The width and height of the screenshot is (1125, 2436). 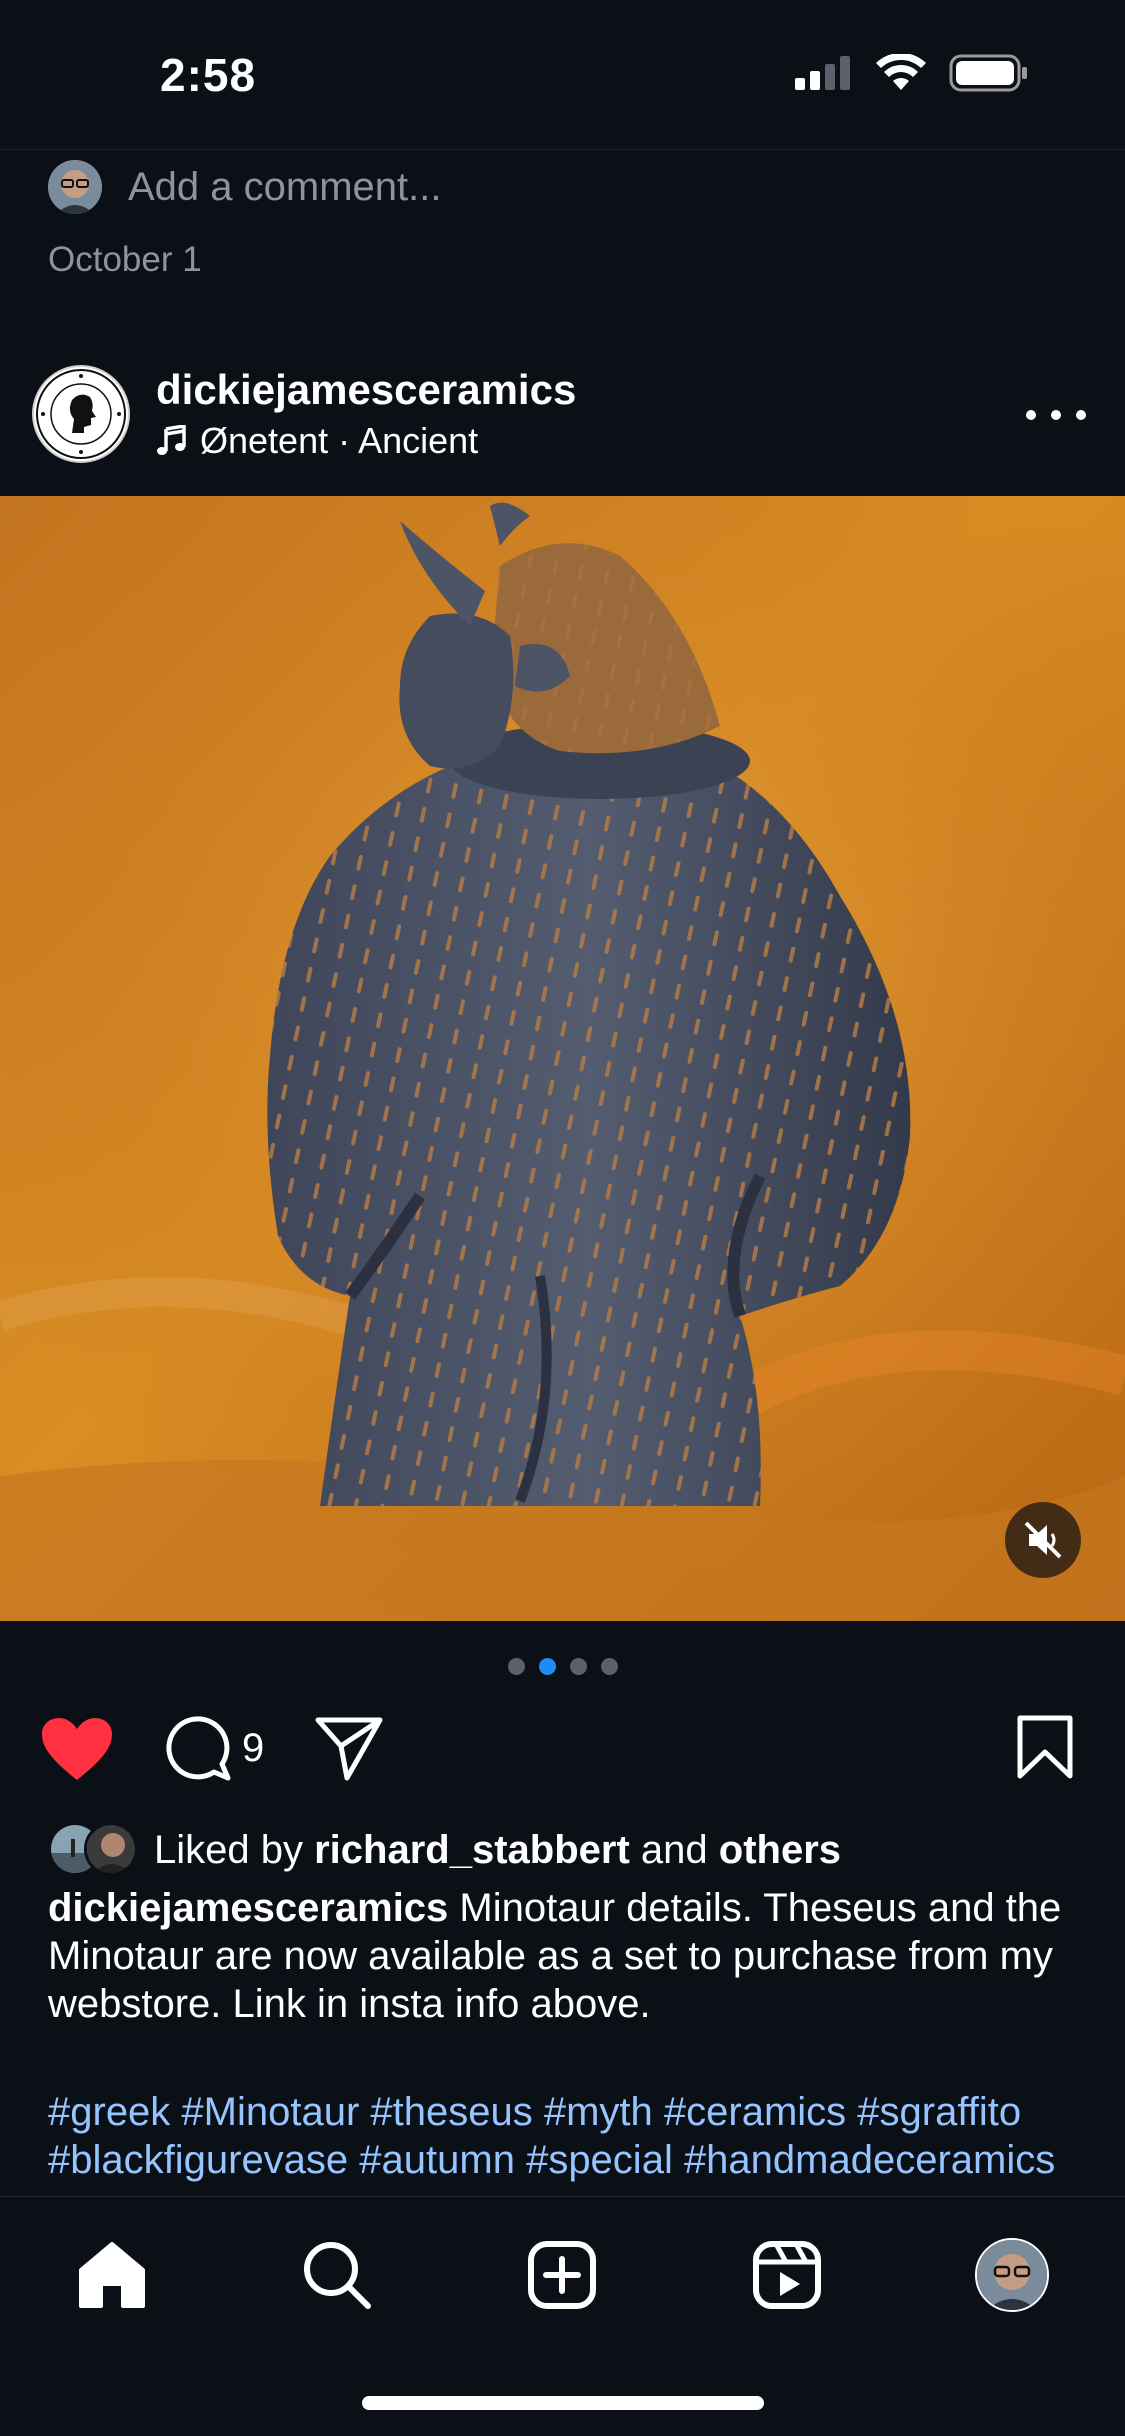 I want to click on liked-by-row: Liked by richard_stabbert and others, so click(x=444, y=1850).